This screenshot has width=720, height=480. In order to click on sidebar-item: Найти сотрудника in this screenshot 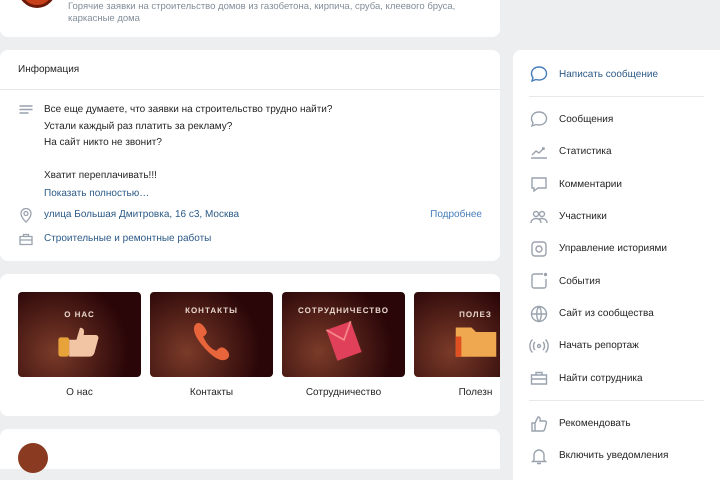, I will do `click(616, 378)`.